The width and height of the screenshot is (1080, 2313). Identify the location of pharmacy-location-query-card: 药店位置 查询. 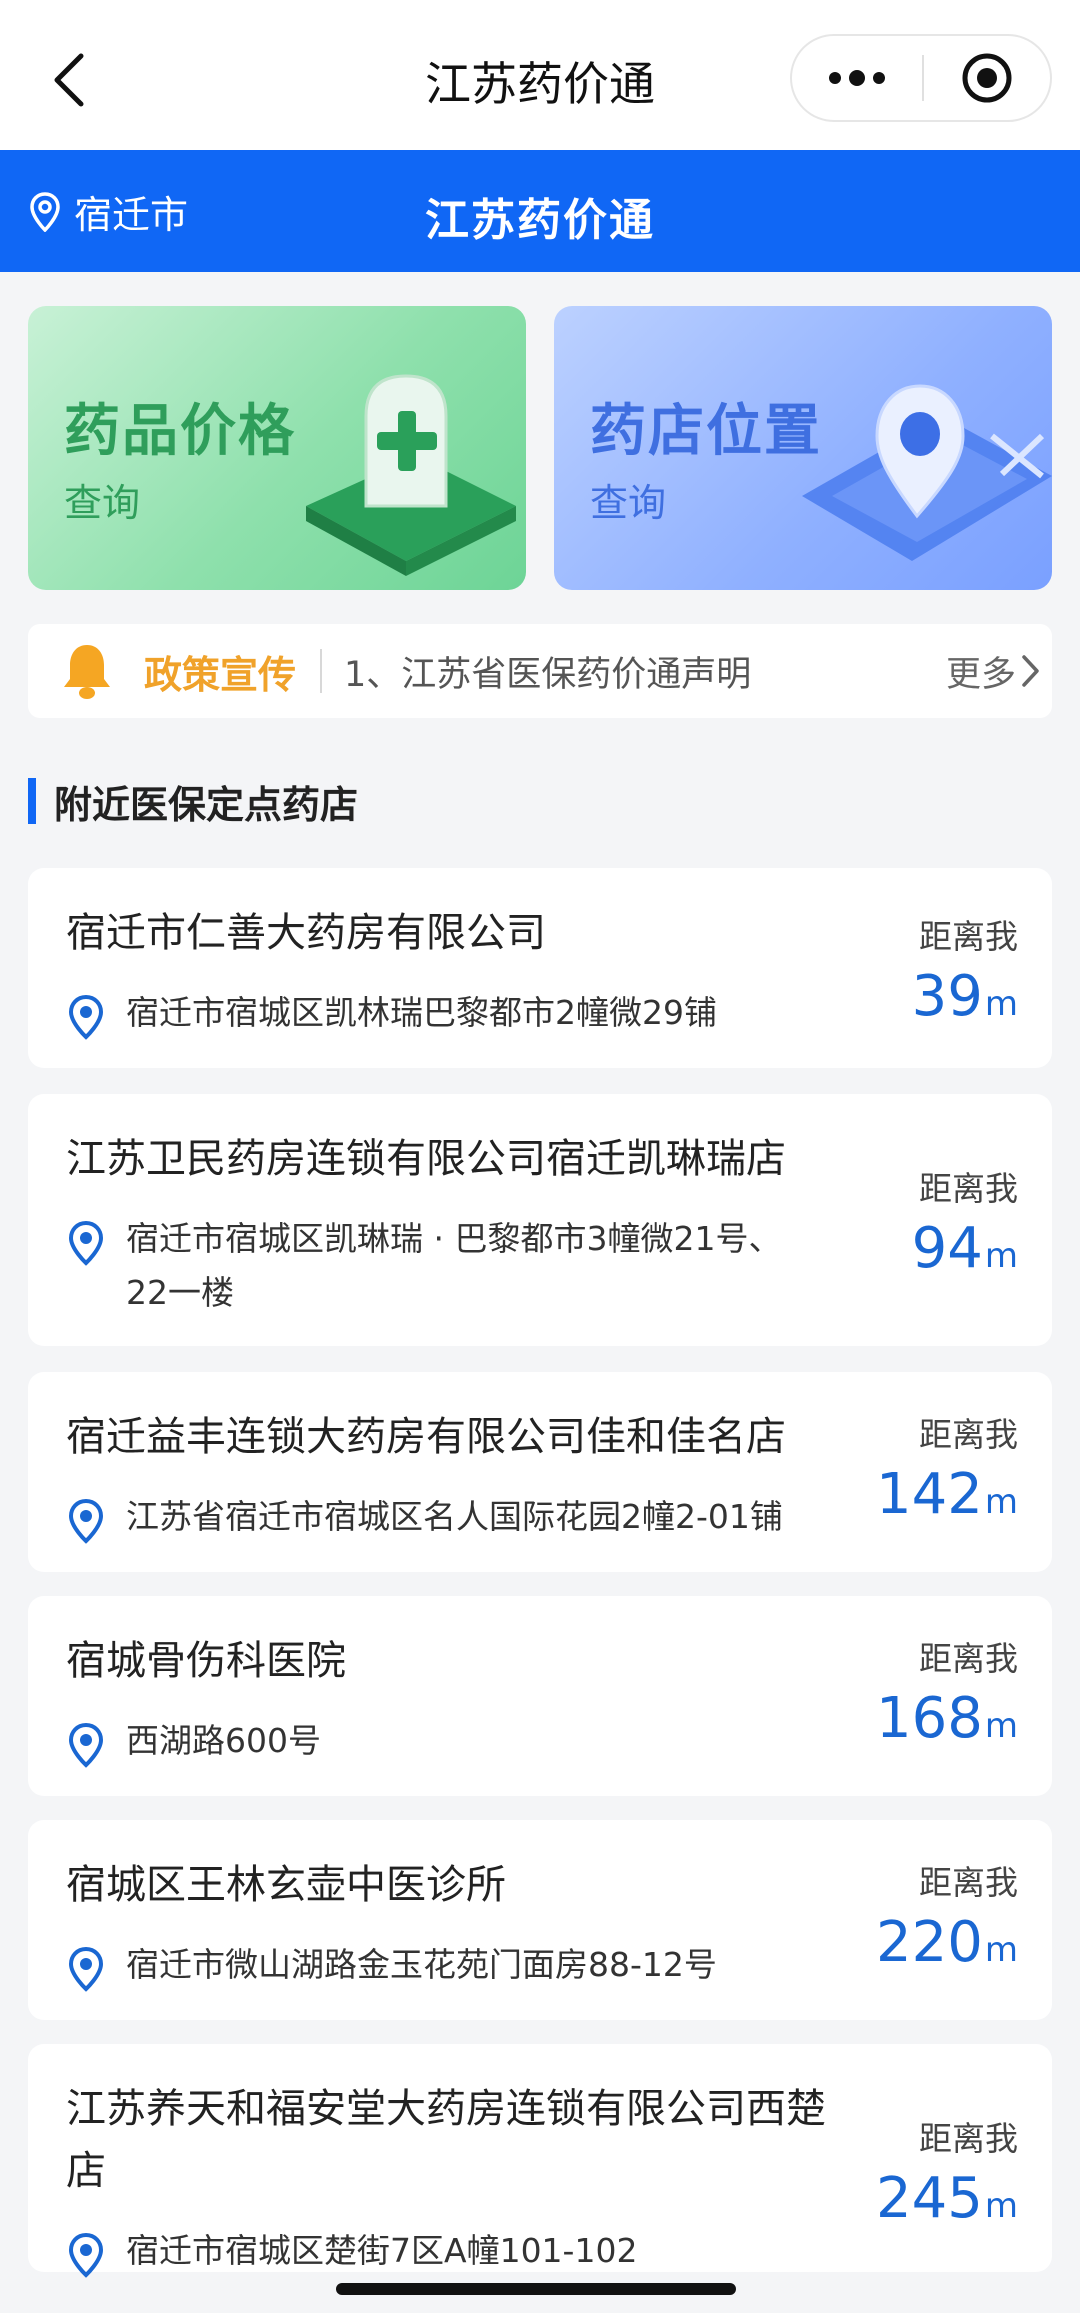
(803, 448).